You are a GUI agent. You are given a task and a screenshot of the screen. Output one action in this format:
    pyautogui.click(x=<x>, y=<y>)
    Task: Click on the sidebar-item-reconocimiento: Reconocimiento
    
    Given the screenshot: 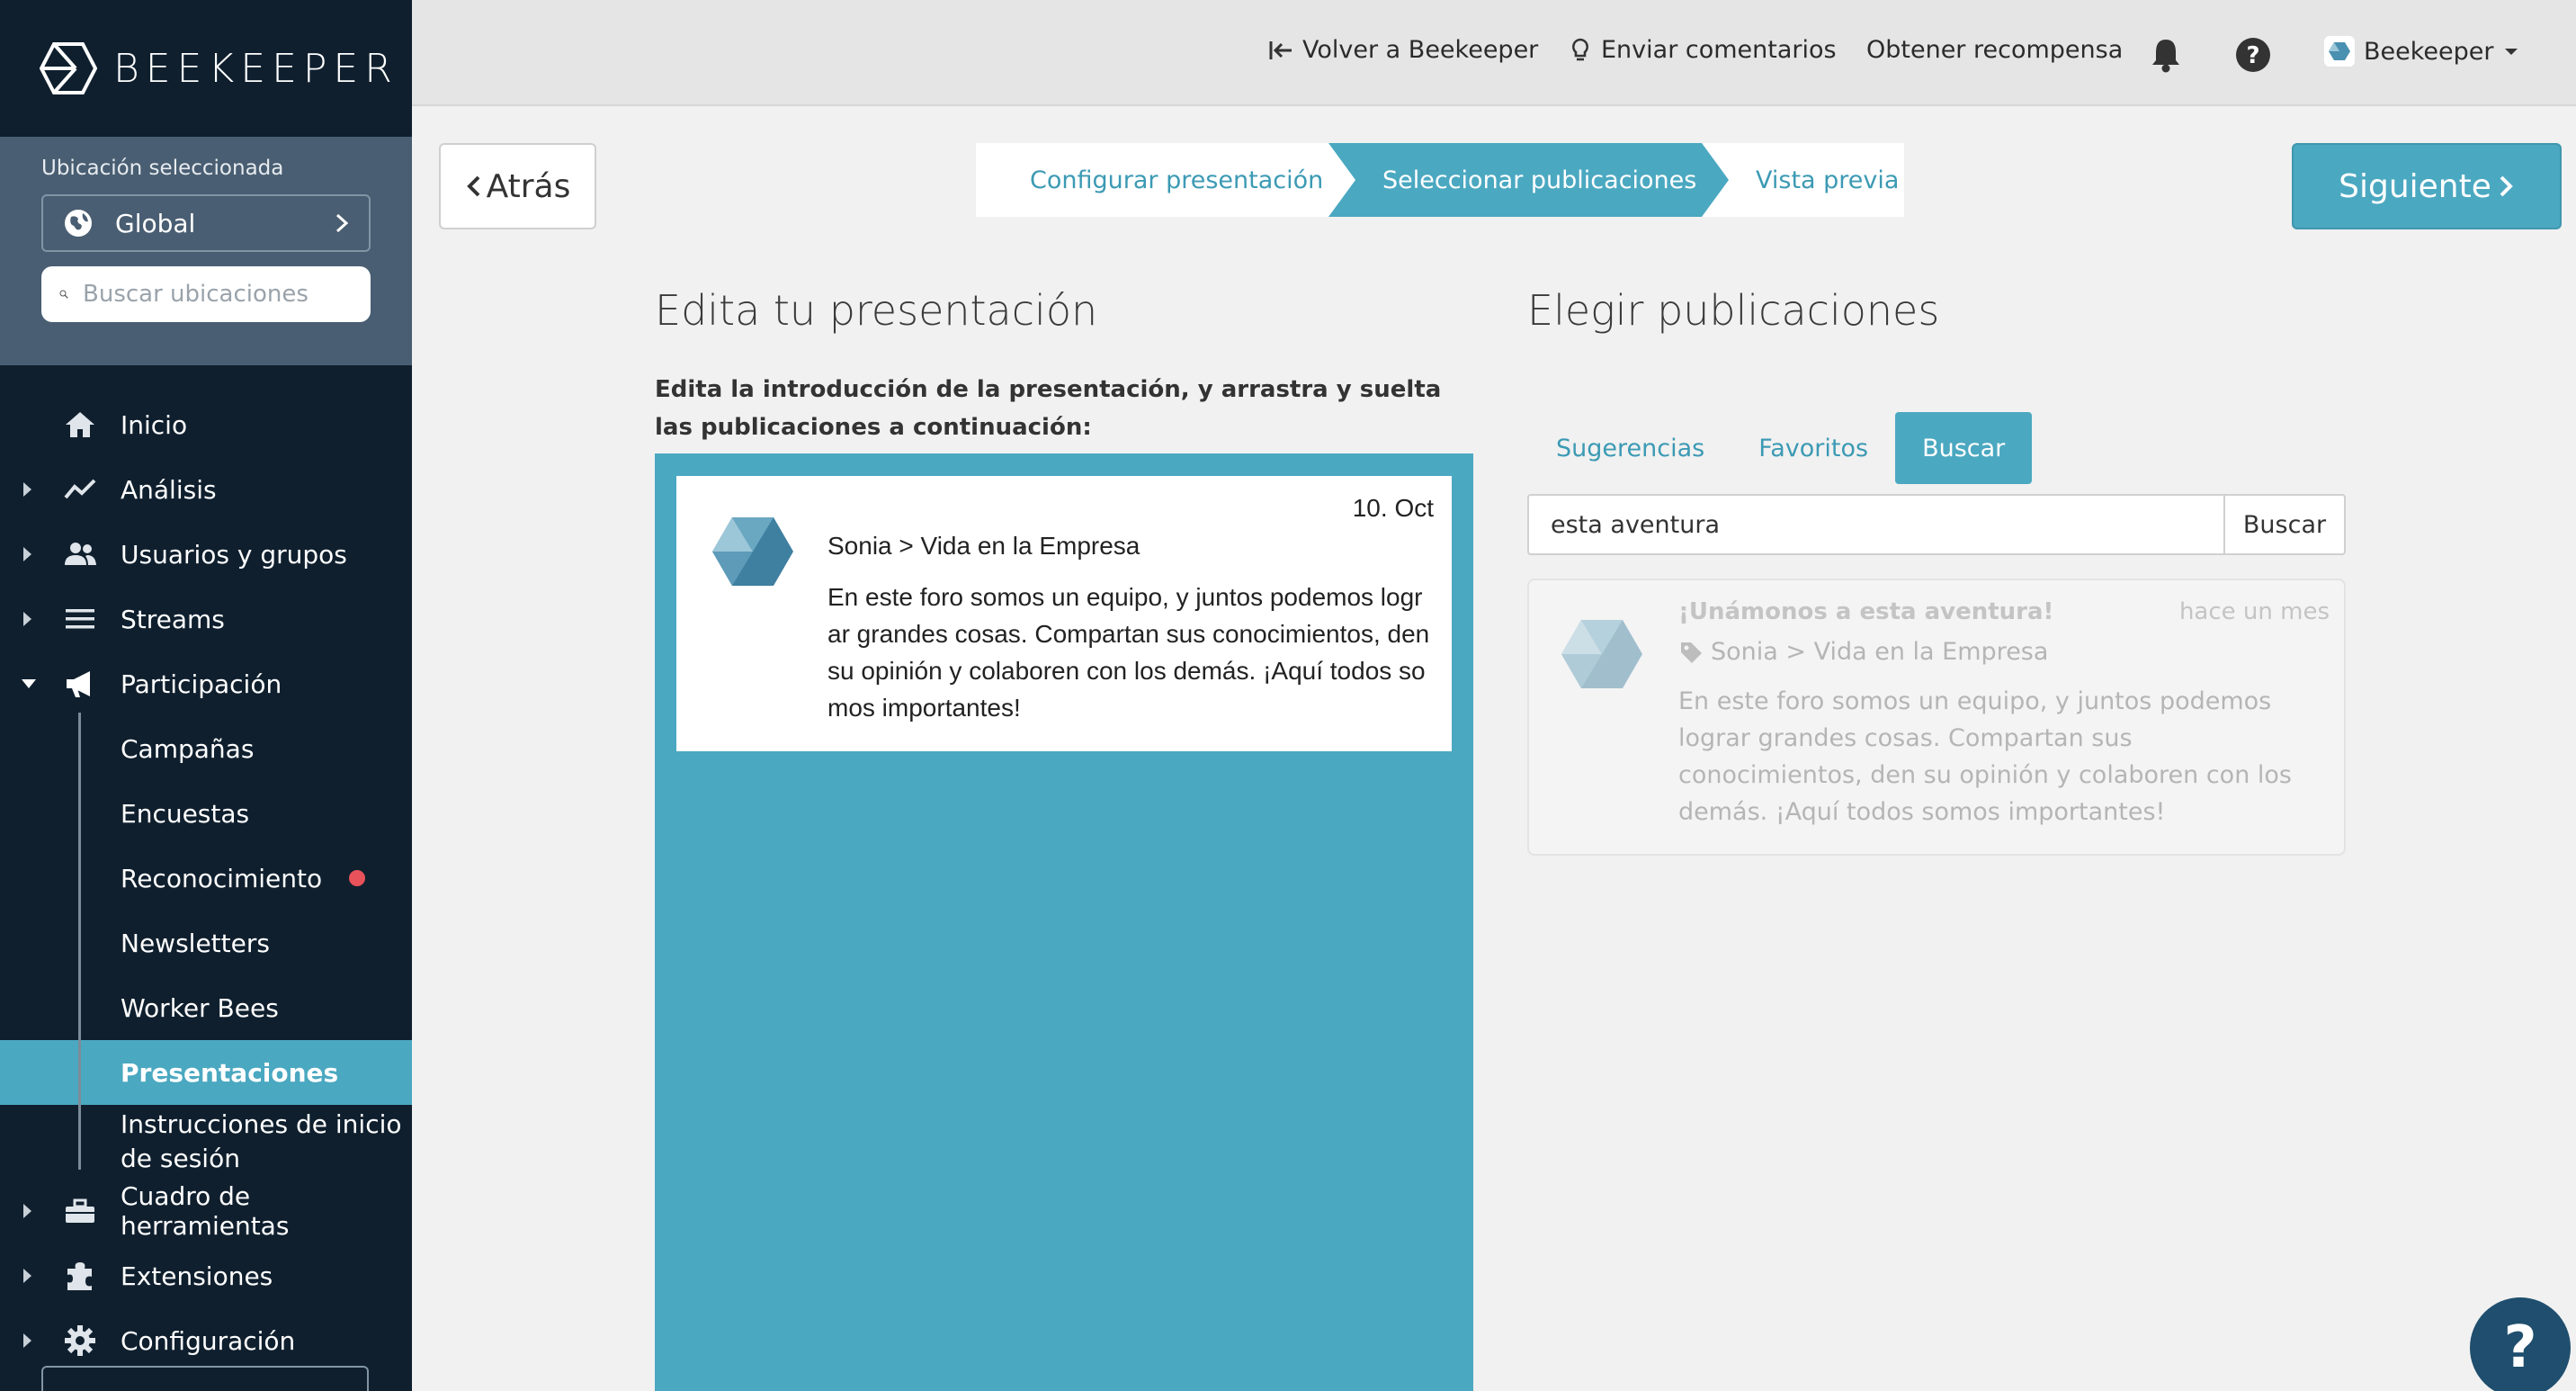 What is the action you would take?
    pyautogui.click(x=206, y=879)
    